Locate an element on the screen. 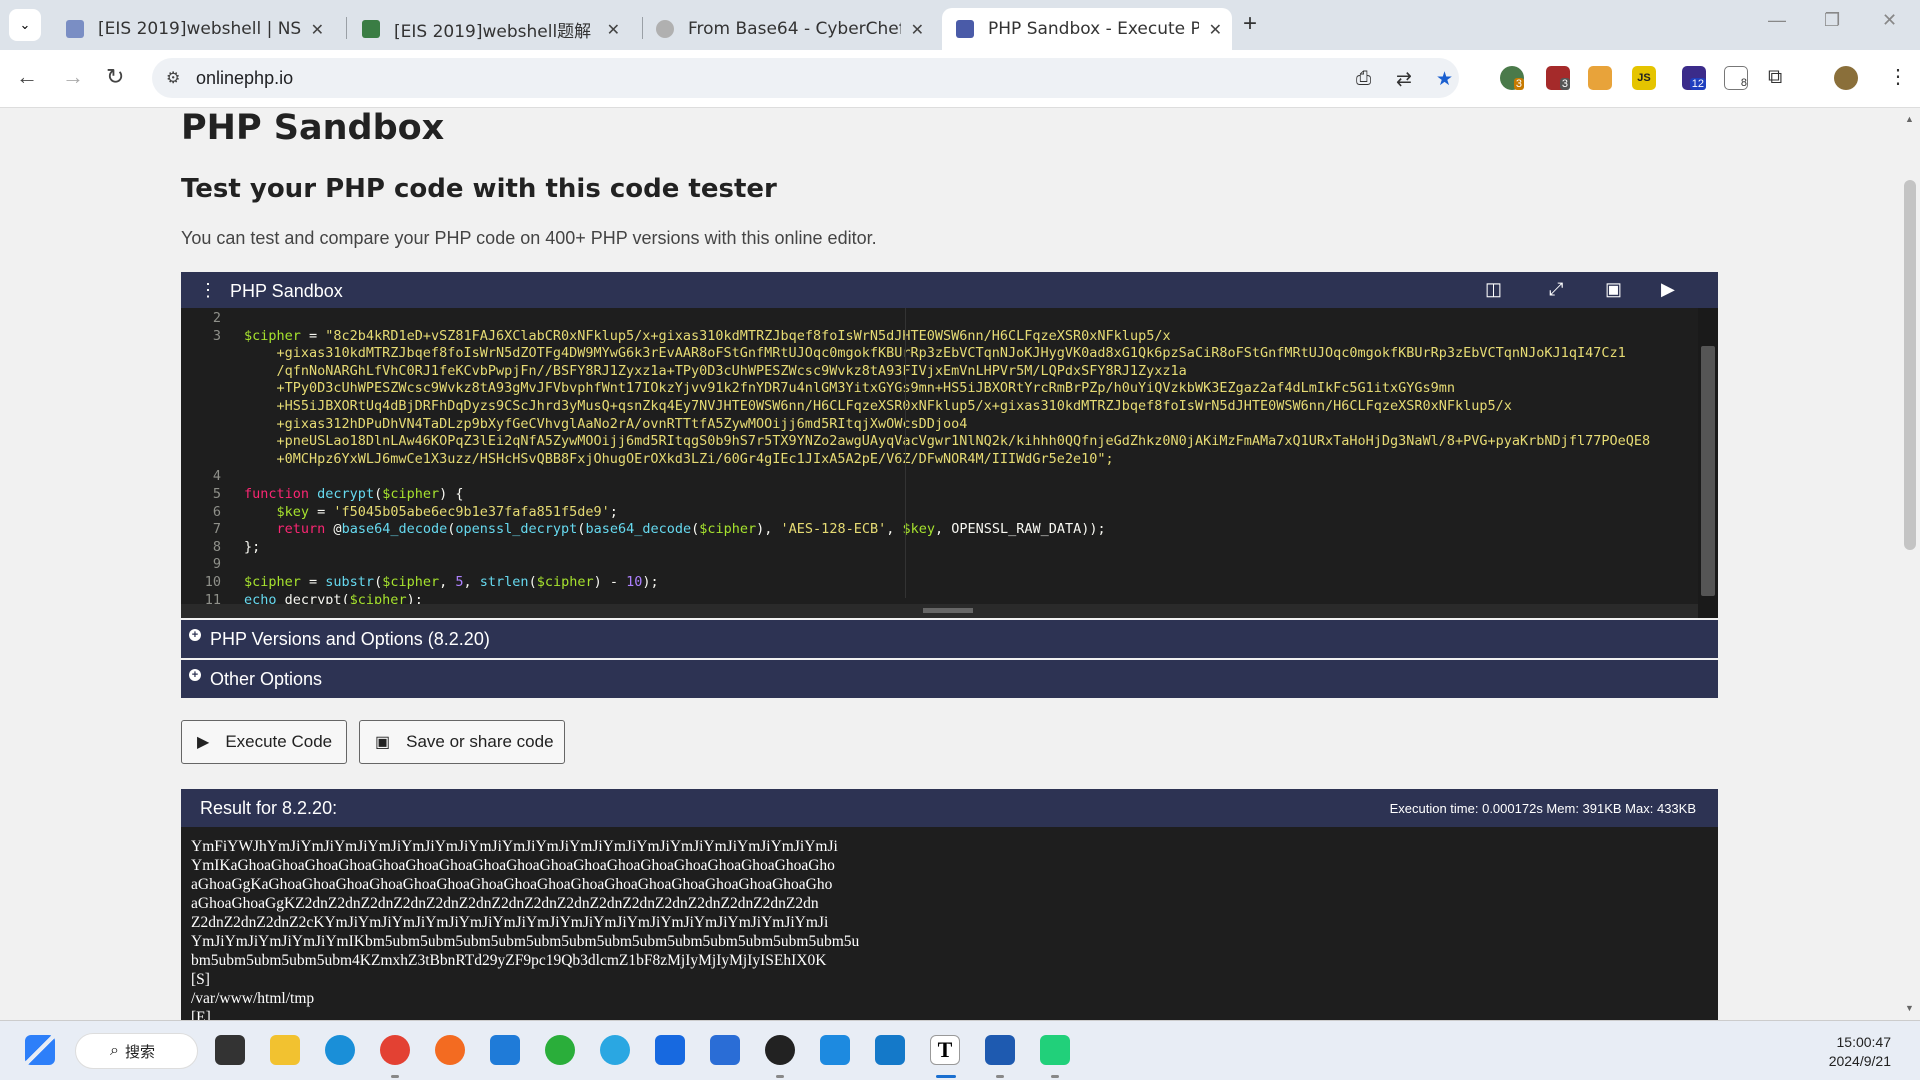 The height and width of the screenshot is (1080, 1920). url-text: onlinephp.io is located at coordinates (244, 78).